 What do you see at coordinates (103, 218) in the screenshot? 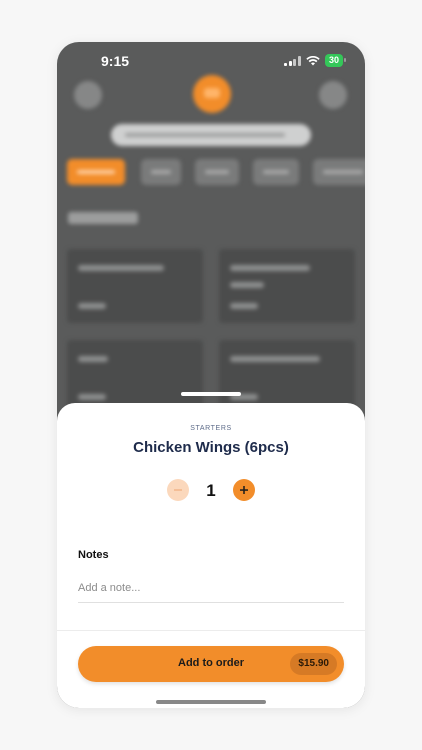
I see `section-title` at bounding box center [103, 218].